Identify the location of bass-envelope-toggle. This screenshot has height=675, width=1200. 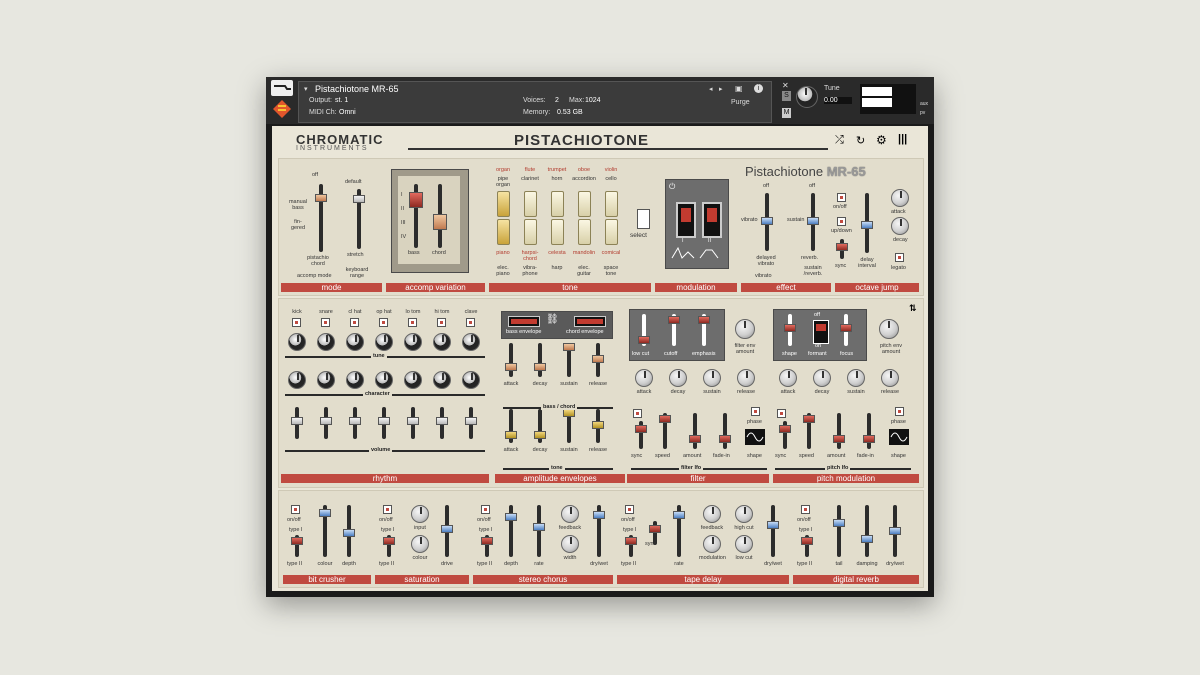
(524, 321).